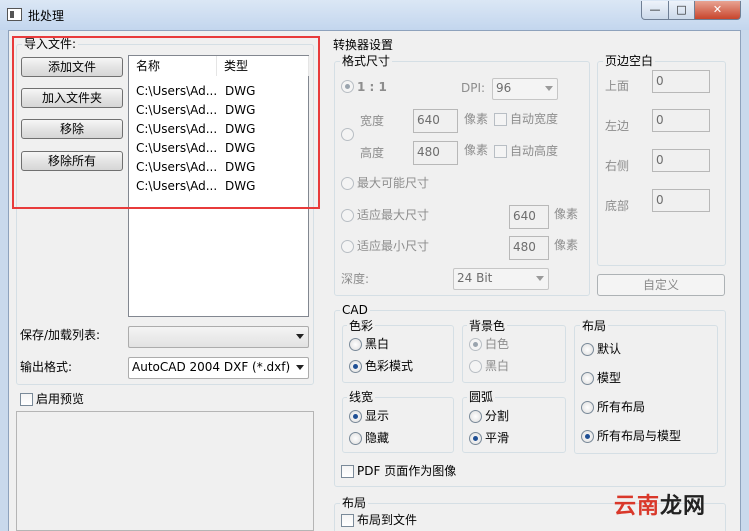 This screenshot has height=531, width=749. Describe the element at coordinates (500, 151) in the screenshot. I see `auto-height-checkbox` at that location.